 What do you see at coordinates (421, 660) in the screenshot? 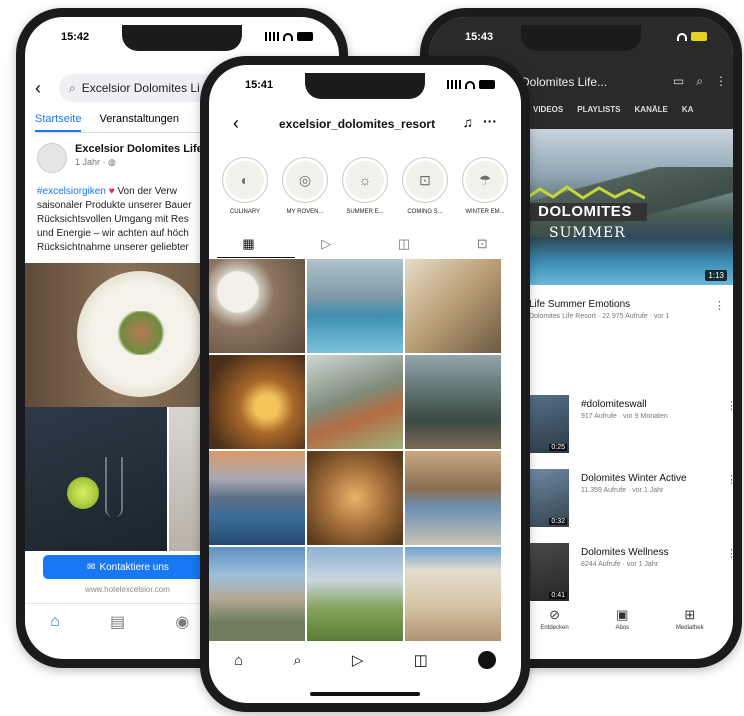
I see `shop-icon: ◫` at bounding box center [421, 660].